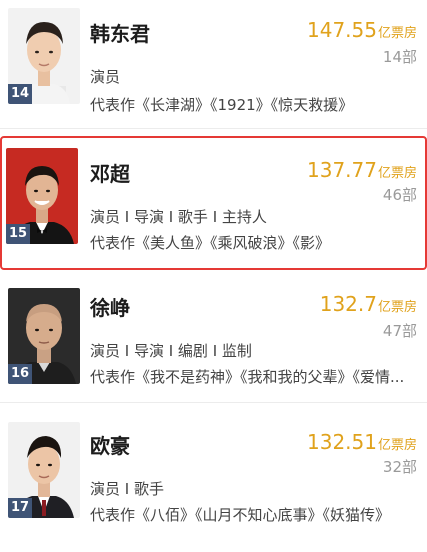 This screenshot has height=552, width=427. What do you see at coordinates (399, 467) in the screenshot?
I see `works-count: 32部` at bounding box center [399, 467].